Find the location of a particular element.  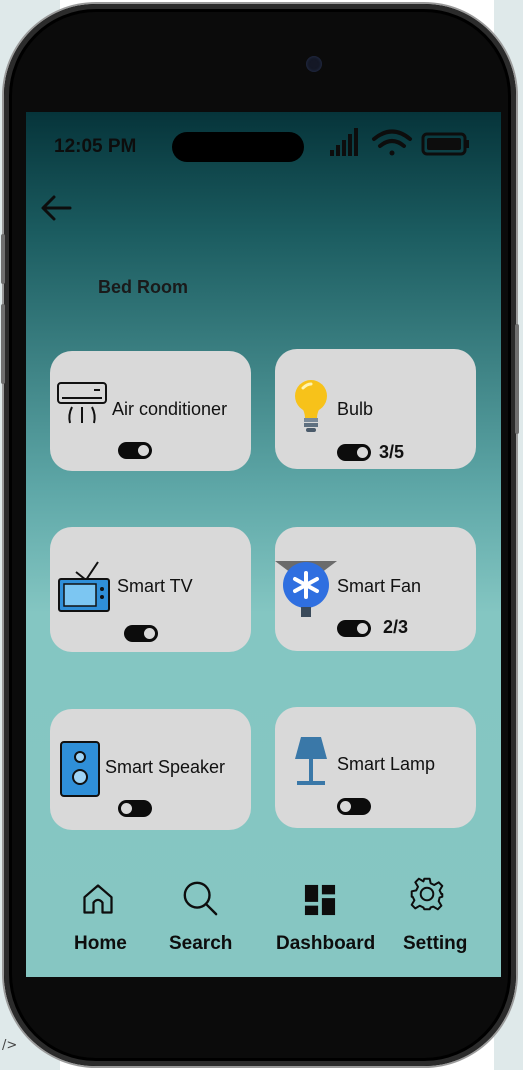

device-label: Smart Lamp is located at coordinates (386, 764).